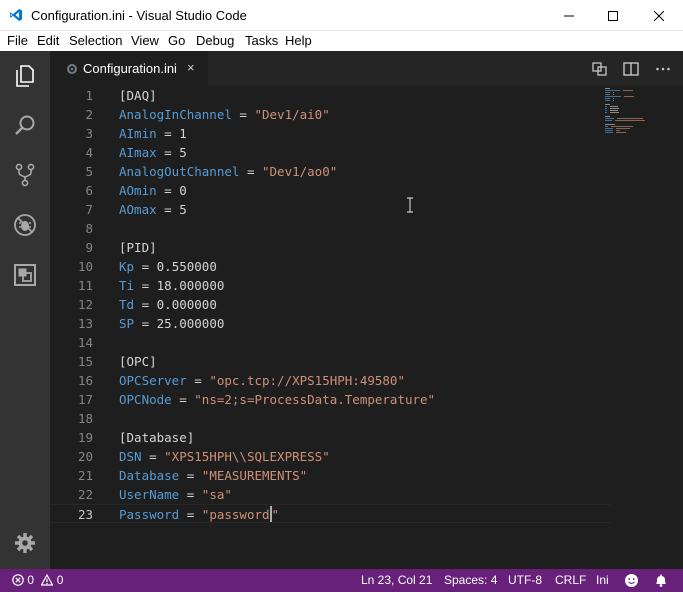 The height and width of the screenshot is (592, 683). I want to click on more-actions-icon, so click(663, 69).